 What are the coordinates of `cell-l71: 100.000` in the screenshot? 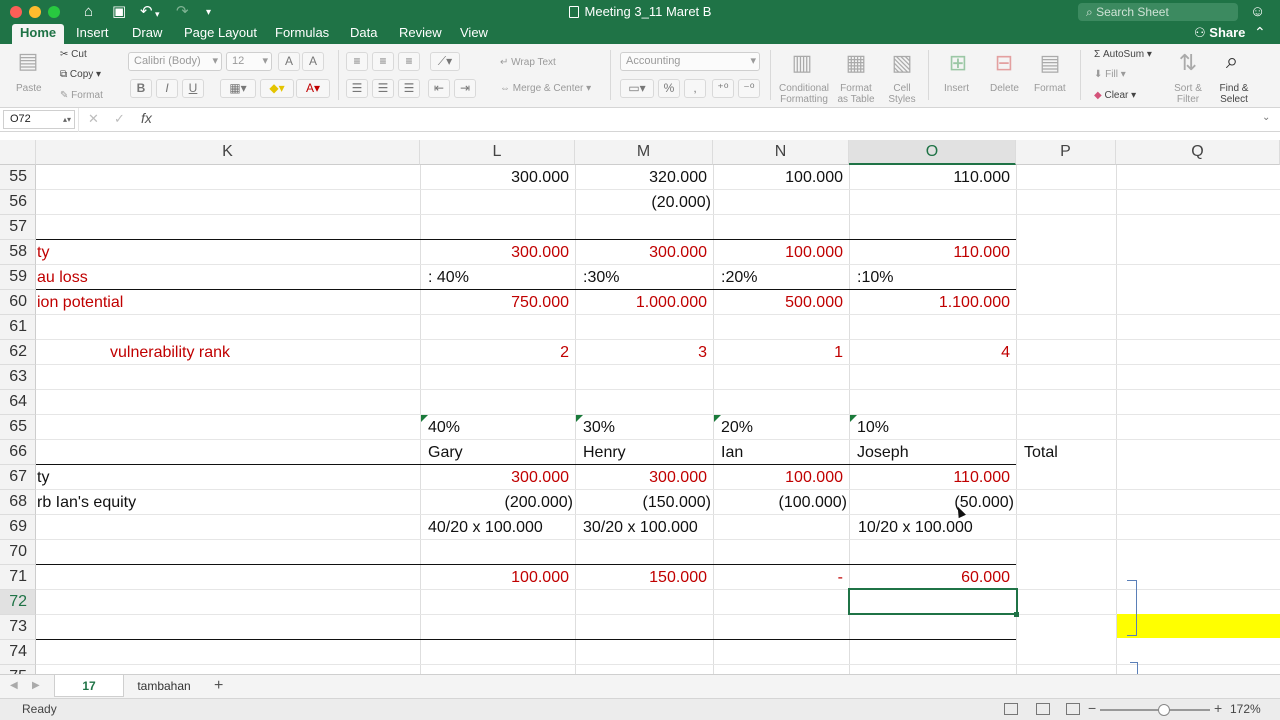 It's located at (497, 577).